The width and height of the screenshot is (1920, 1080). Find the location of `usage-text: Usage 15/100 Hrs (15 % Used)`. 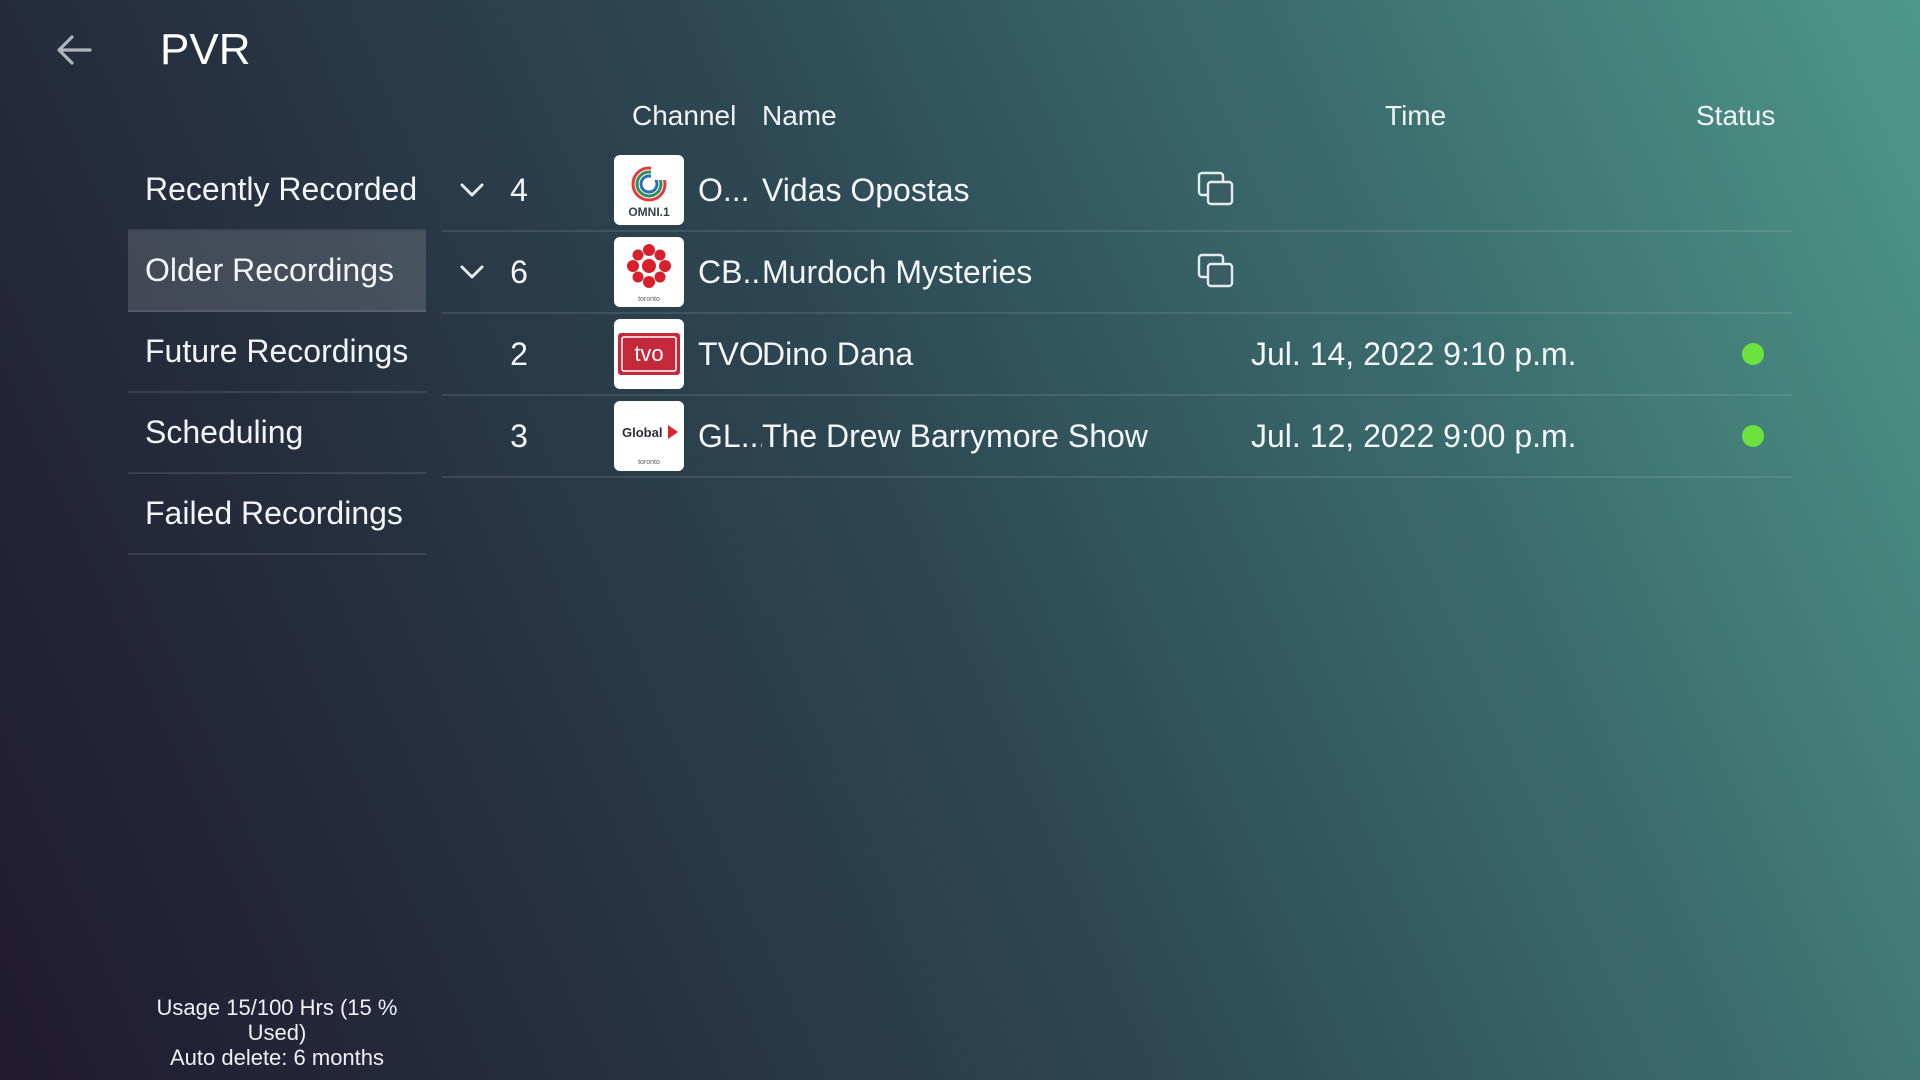

usage-text: Usage 15/100 Hrs (15 % Used) is located at coordinates (277, 1020).